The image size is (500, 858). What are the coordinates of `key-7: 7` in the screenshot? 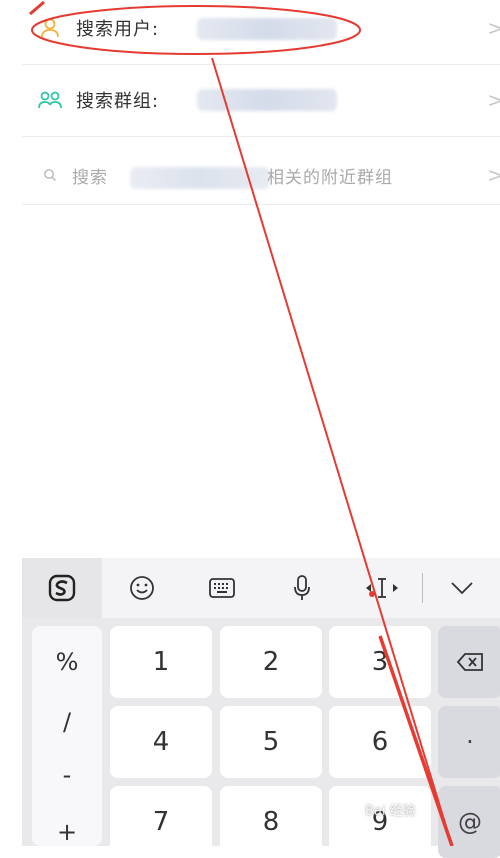 It's located at (161, 822).